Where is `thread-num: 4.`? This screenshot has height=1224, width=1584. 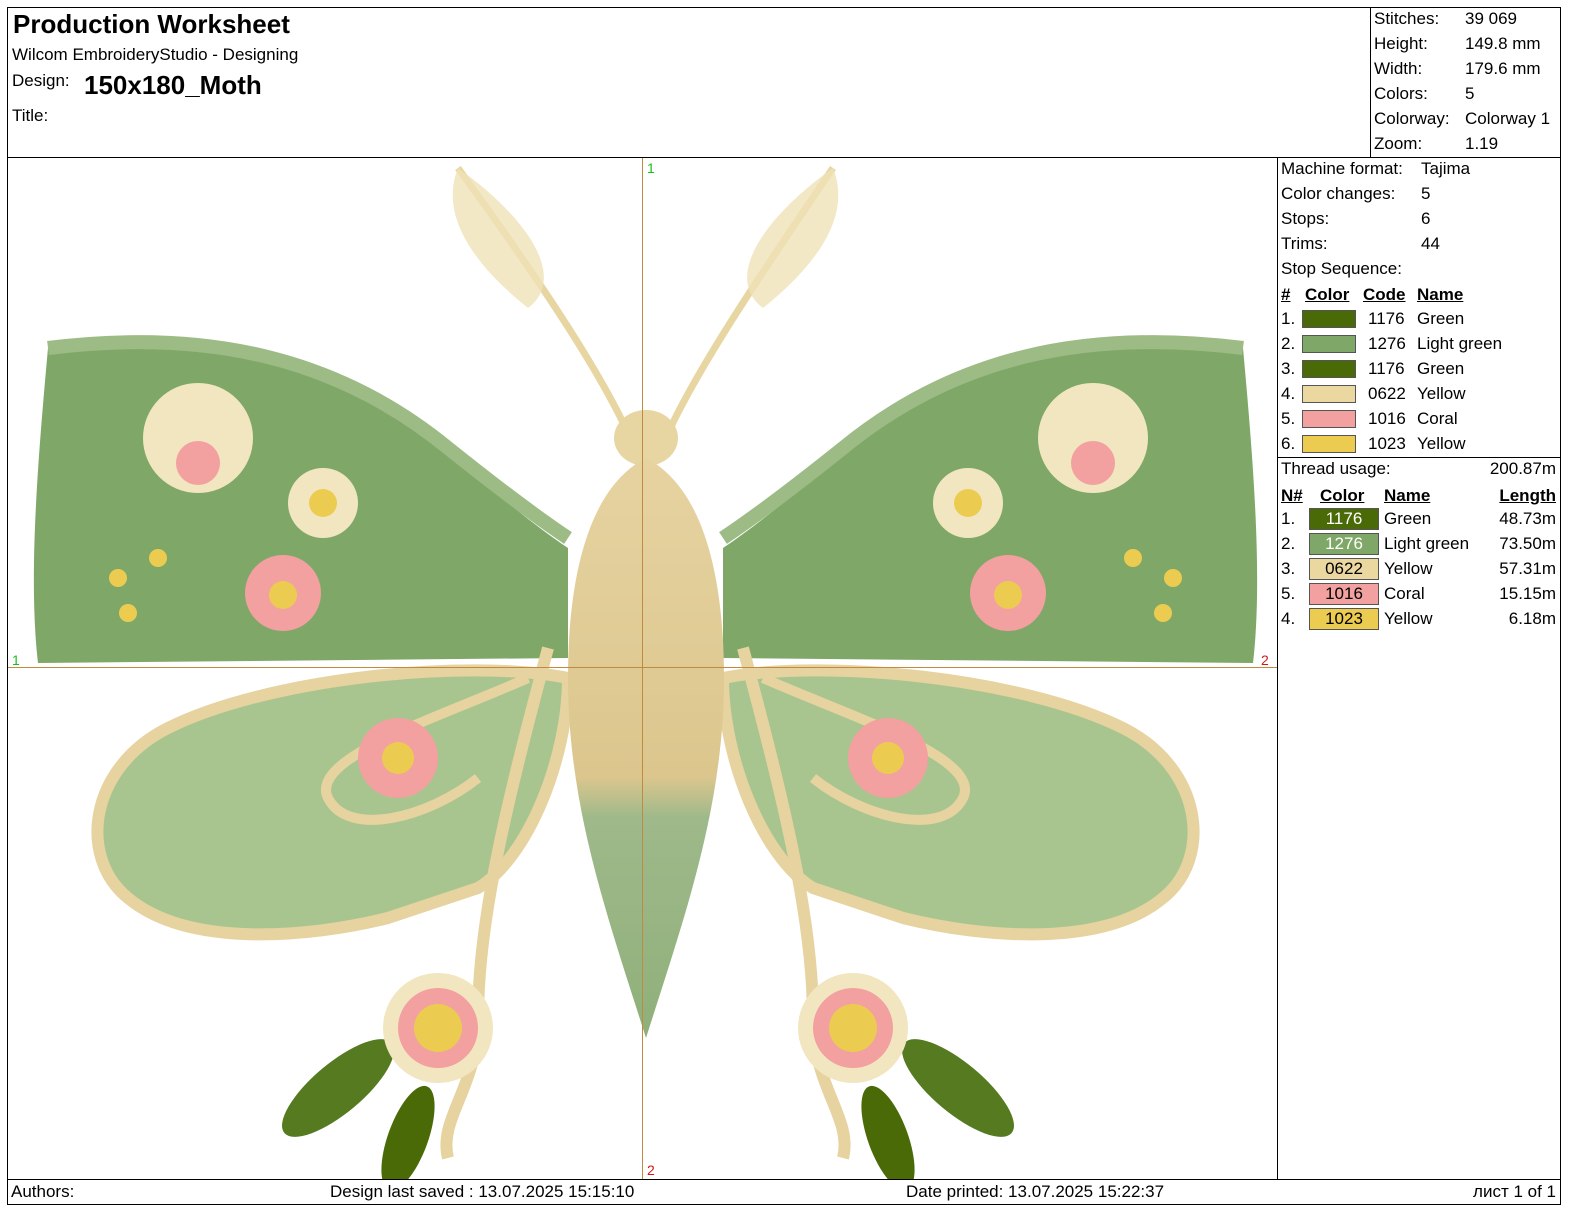
thread-num: 4. is located at coordinates (1288, 618).